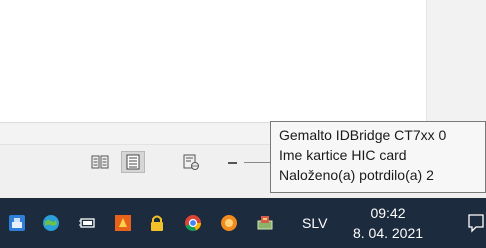 The width and height of the screenshot is (486, 248). Describe the element at coordinates (476, 223) in the screenshot. I see `notification-icon` at that location.